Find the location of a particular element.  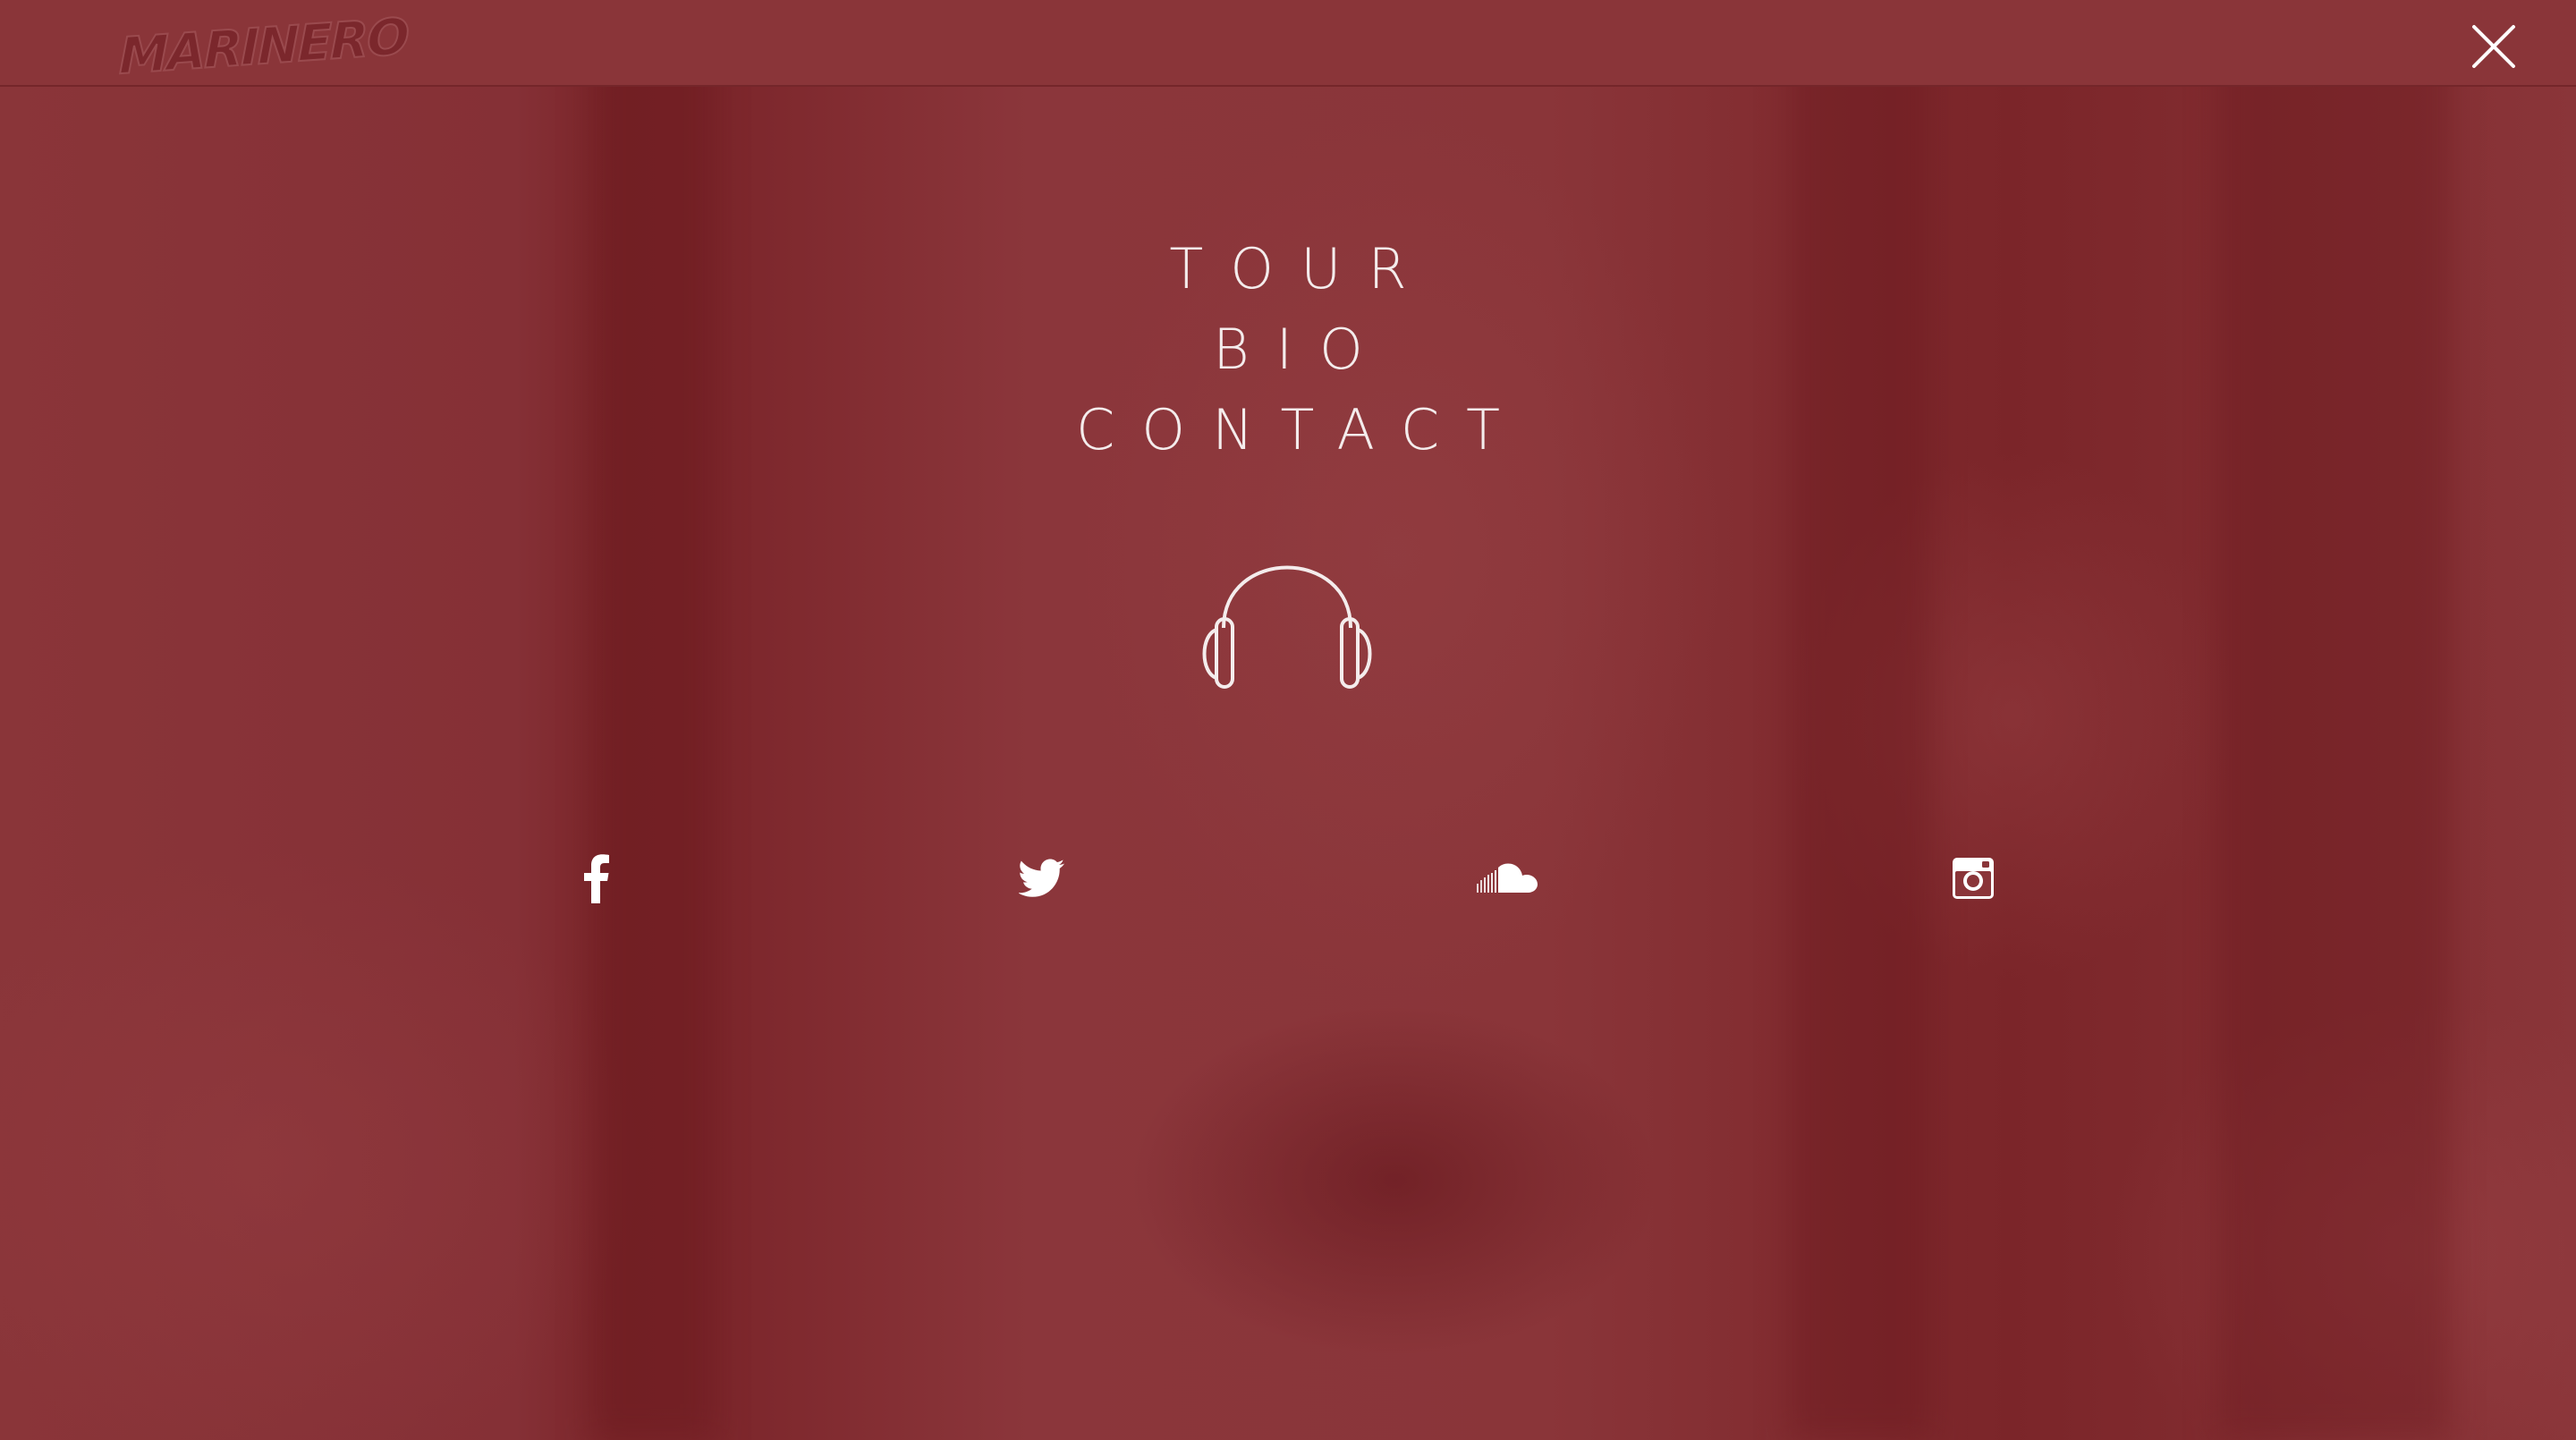

menu-item-tour: TOUR is located at coordinates (1288, 269).